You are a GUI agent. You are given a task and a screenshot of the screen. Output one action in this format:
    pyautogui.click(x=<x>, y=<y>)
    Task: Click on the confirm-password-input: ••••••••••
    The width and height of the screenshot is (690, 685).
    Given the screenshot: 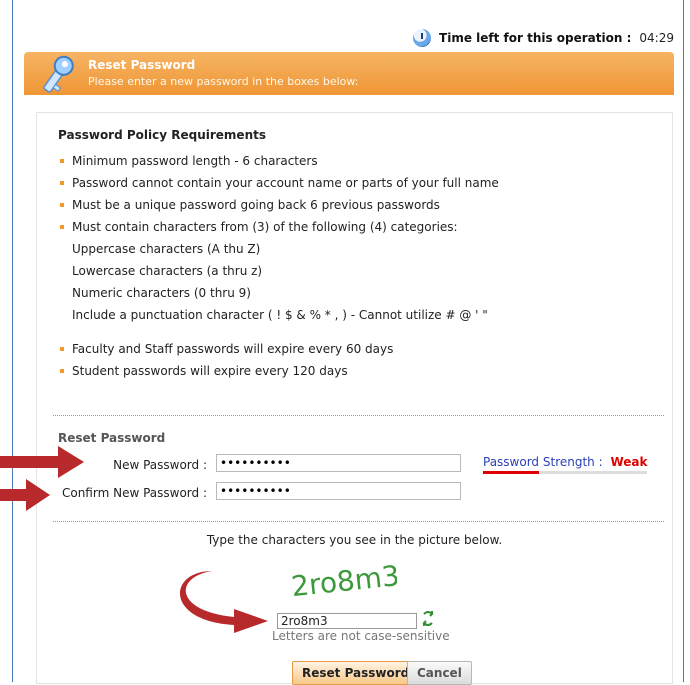 What is the action you would take?
    pyautogui.click(x=338, y=491)
    